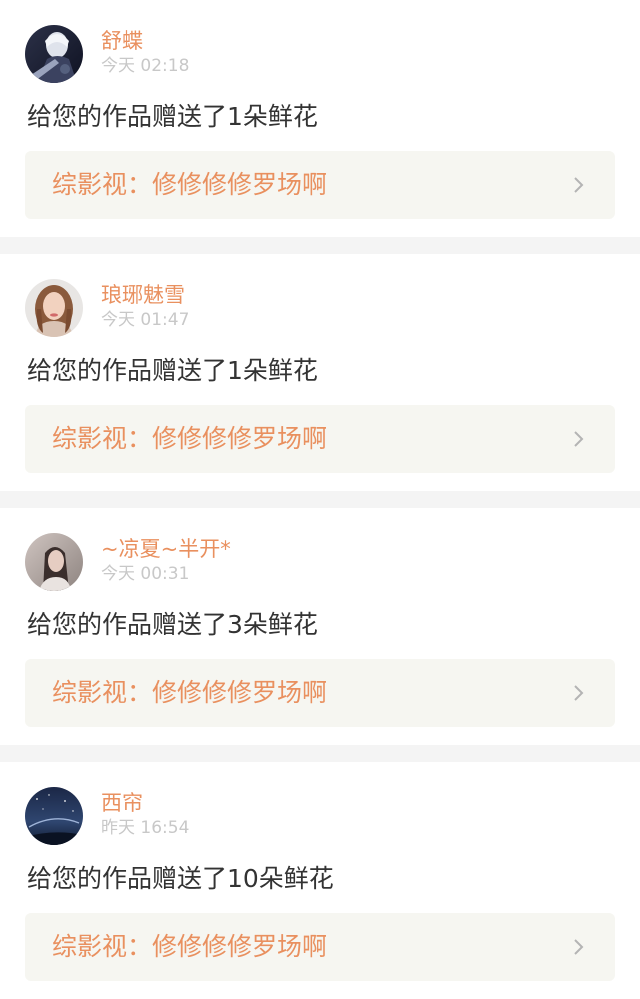  I want to click on anime-character-avatar-icon, so click(54, 54).